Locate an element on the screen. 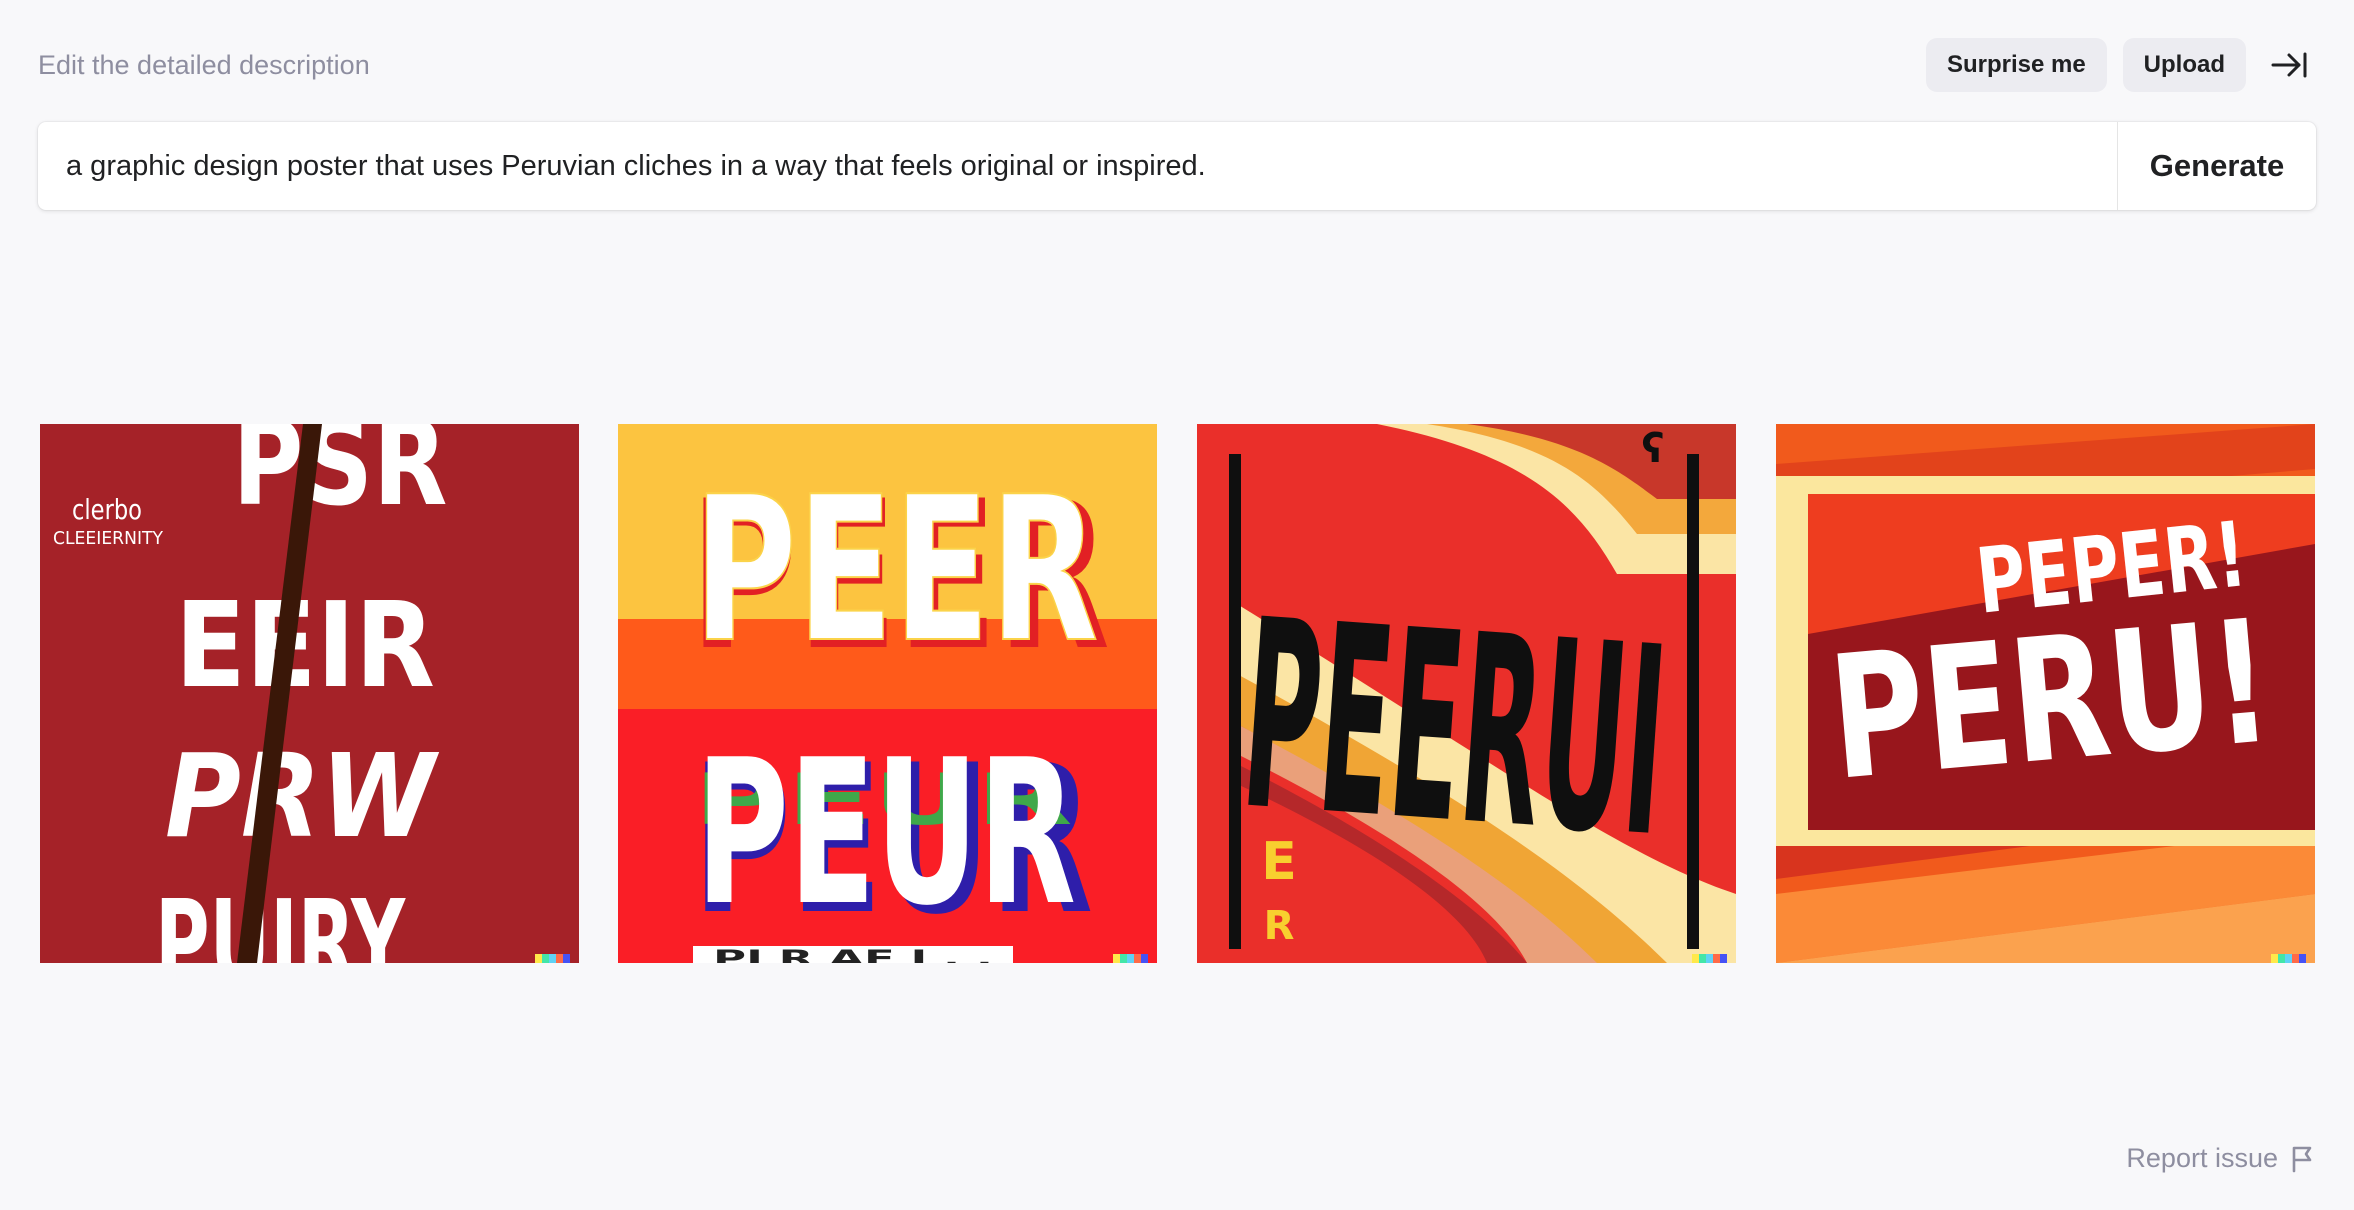  image-1-small-text-2: CLEEIERNITY is located at coordinates (108, 538).